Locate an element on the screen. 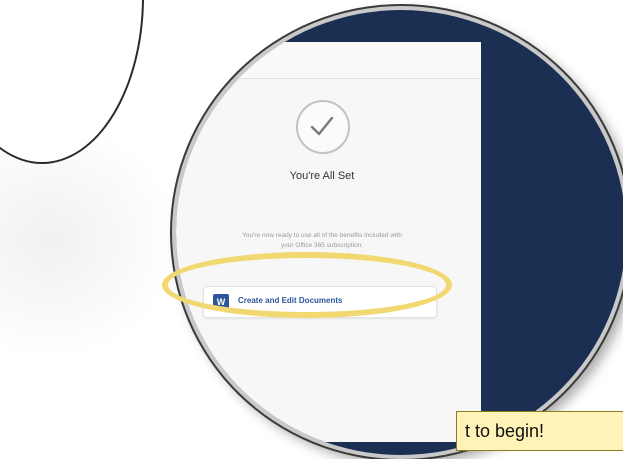  checkmark-icon is located at coordinates (323, 127).